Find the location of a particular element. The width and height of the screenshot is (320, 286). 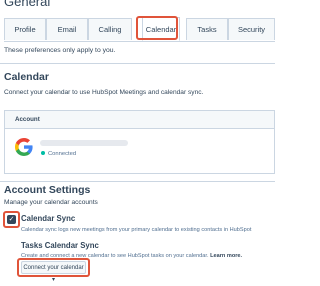

tab-calling: Calling is located at coordinates (110, 29).